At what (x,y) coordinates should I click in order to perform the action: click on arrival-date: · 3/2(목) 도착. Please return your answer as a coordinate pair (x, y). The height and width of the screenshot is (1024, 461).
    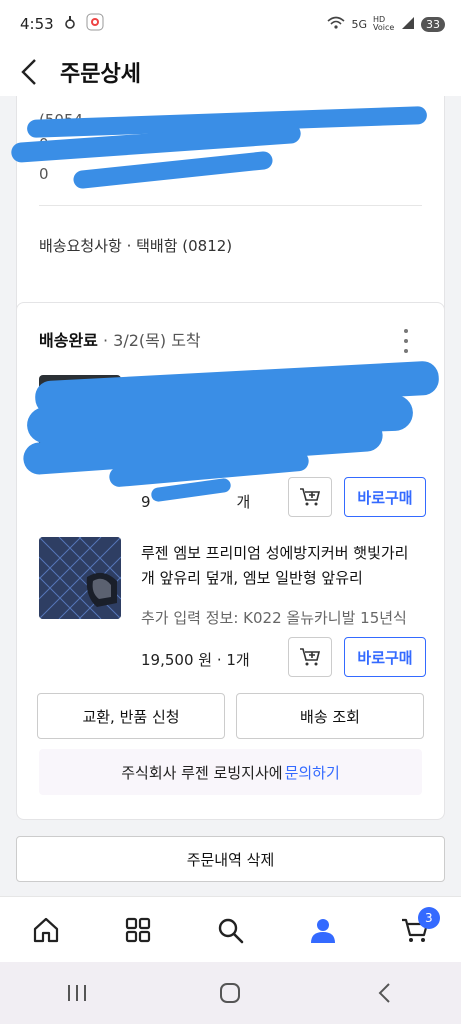
    Looking at the image, I should click on (149, 340).